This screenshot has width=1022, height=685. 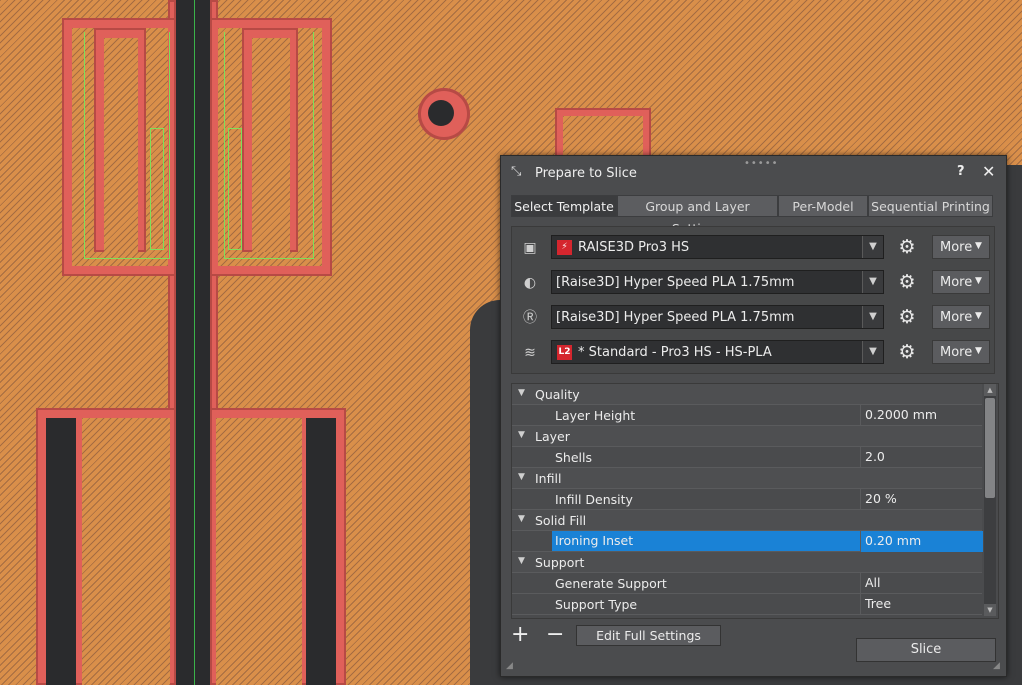 What do you see at coordinates (530, 248) in the screenshot?
I see `printer-icon: ▣` at bounding box center [530, 248].